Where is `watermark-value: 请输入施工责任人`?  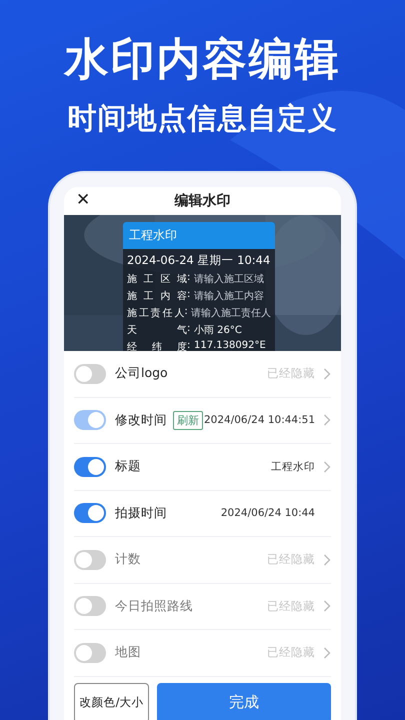 watermark-value: 请输入施工责任人 is located at coordinates (231, 313).